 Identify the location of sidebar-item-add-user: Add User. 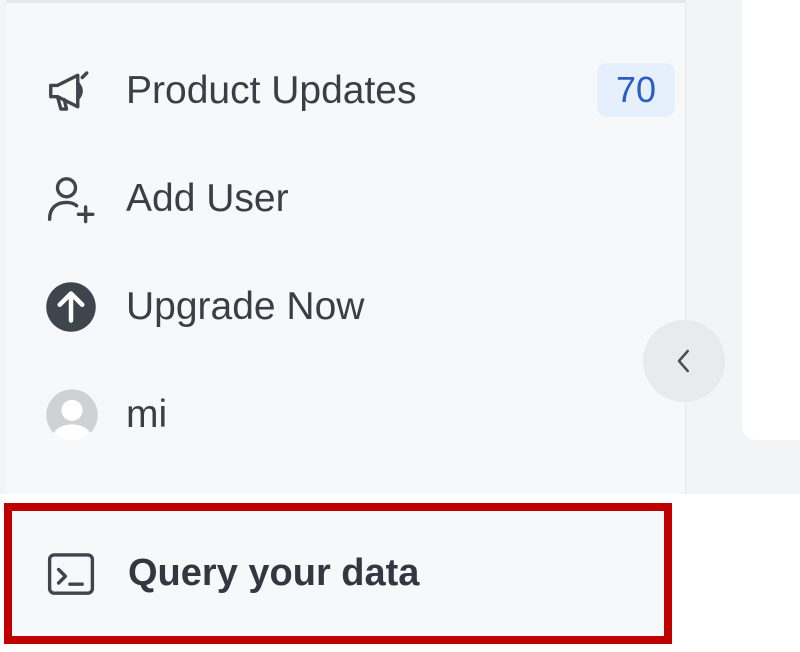
(359, 199).